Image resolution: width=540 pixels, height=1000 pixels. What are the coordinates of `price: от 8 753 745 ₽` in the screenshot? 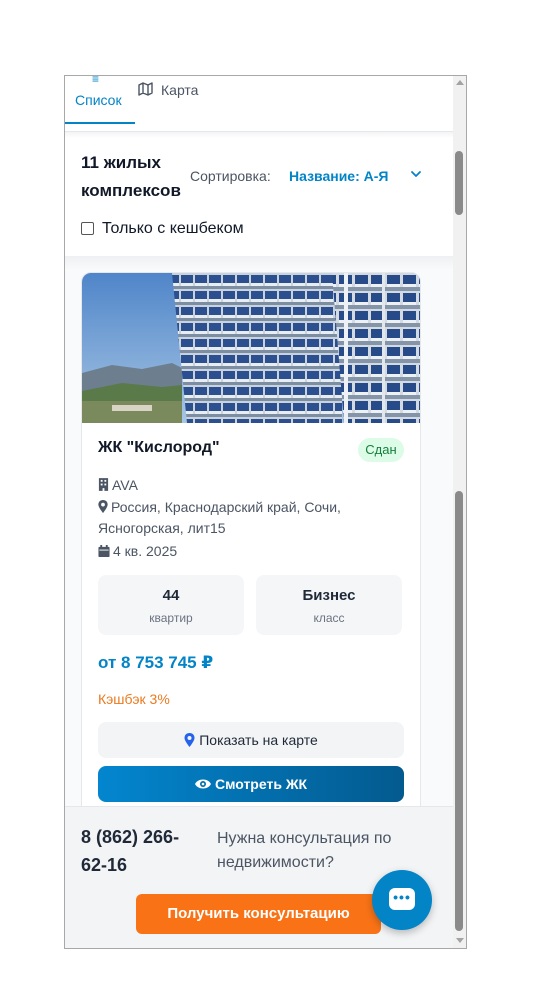 It's located at (156, 662).